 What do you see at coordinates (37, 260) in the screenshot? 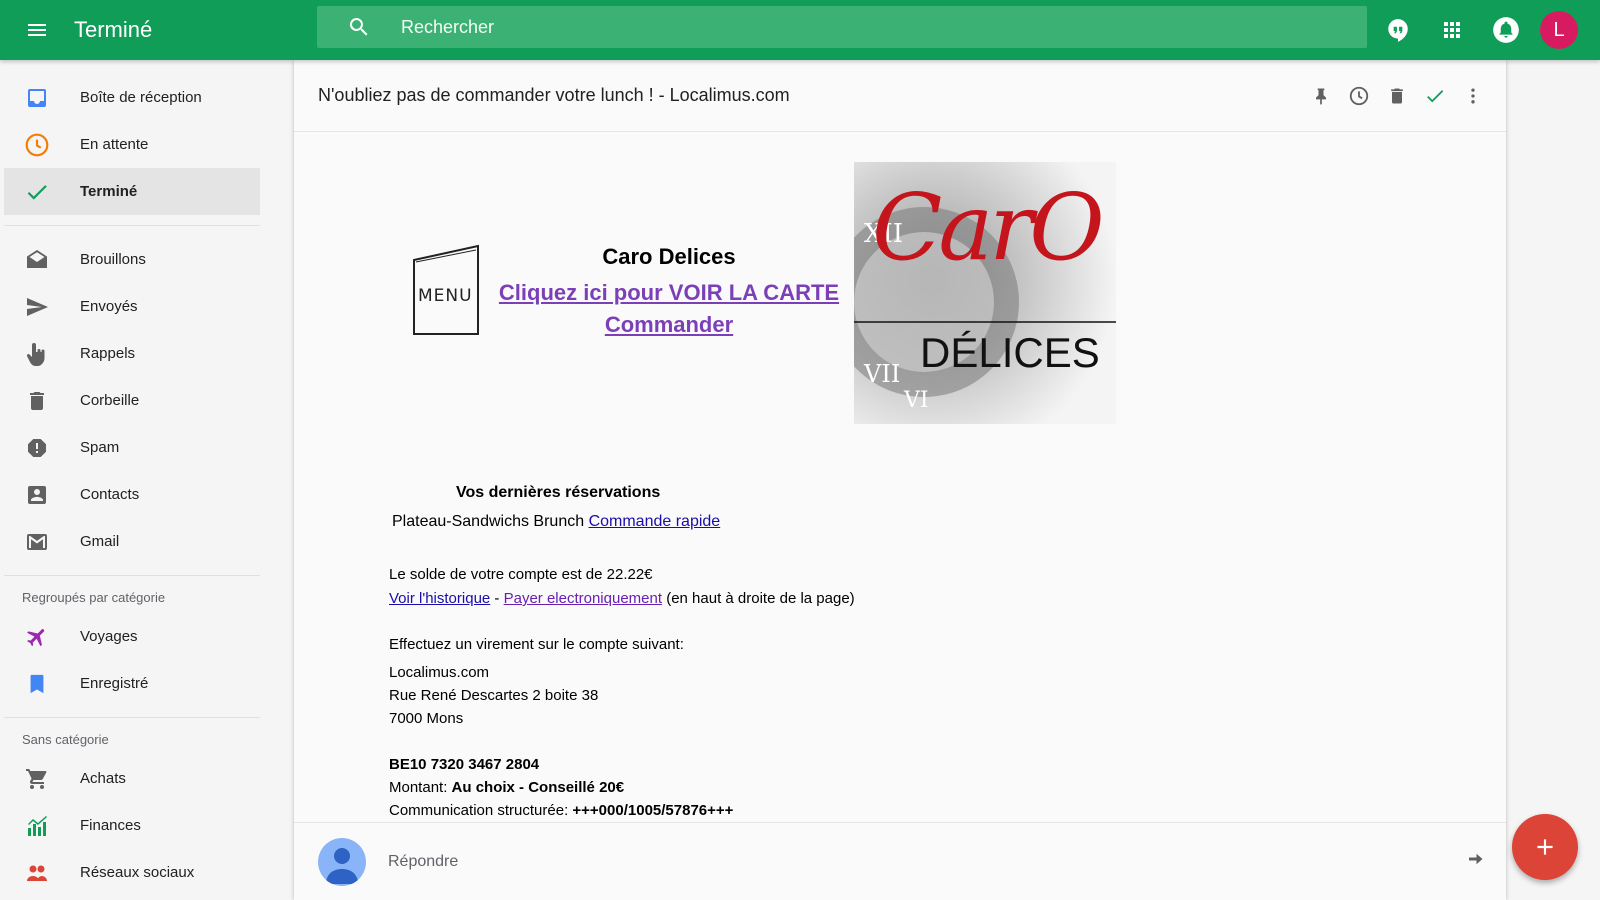
I see `drafts-icon` at bounding box center [37, 260].